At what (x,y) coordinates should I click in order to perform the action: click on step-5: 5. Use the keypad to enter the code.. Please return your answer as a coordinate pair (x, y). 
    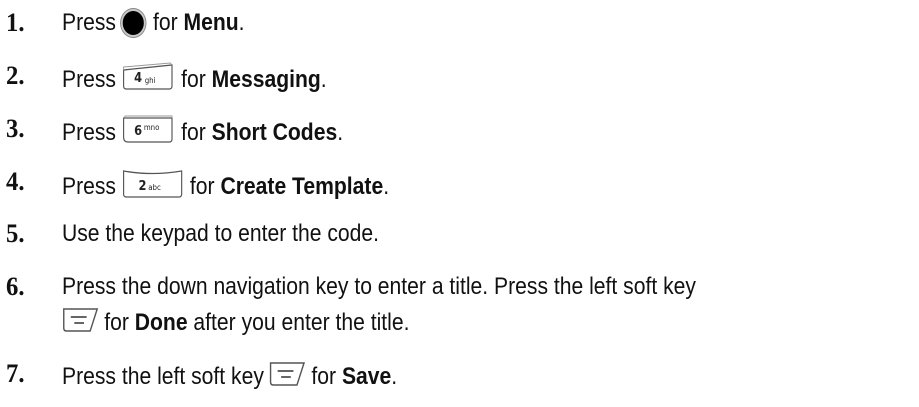
    Looking at the image, I should click on (459, 237).